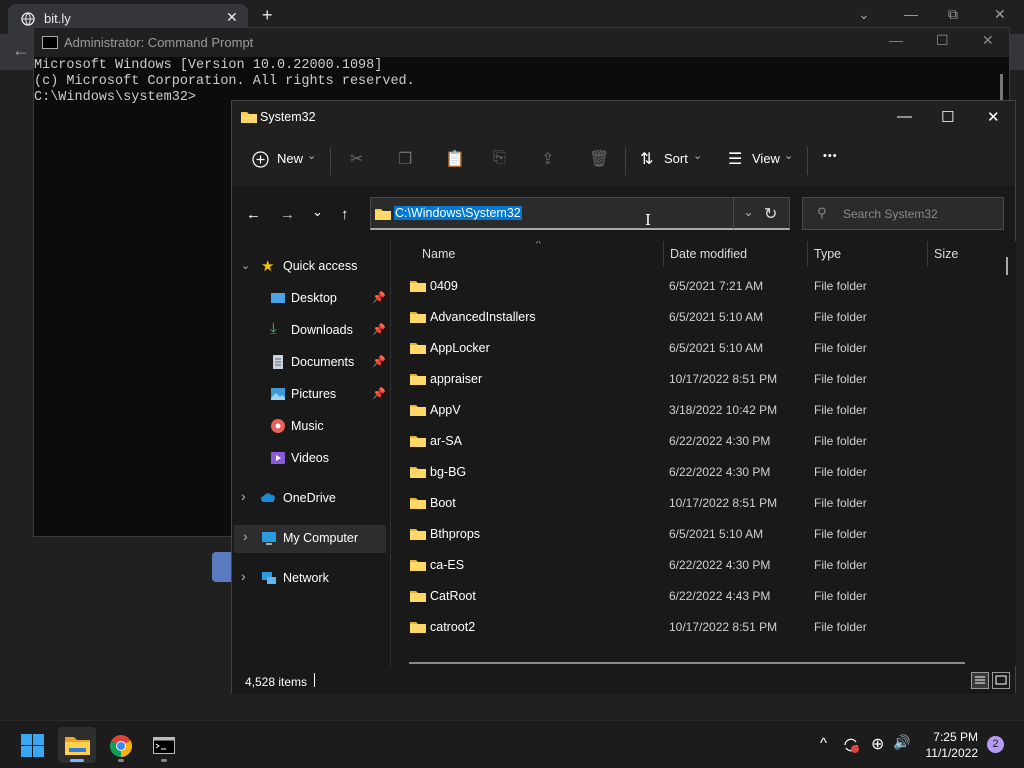 The height and width of the screenshot is (768, 1024). I want to click on status-bar: 4,528 items, so click(623, 680).